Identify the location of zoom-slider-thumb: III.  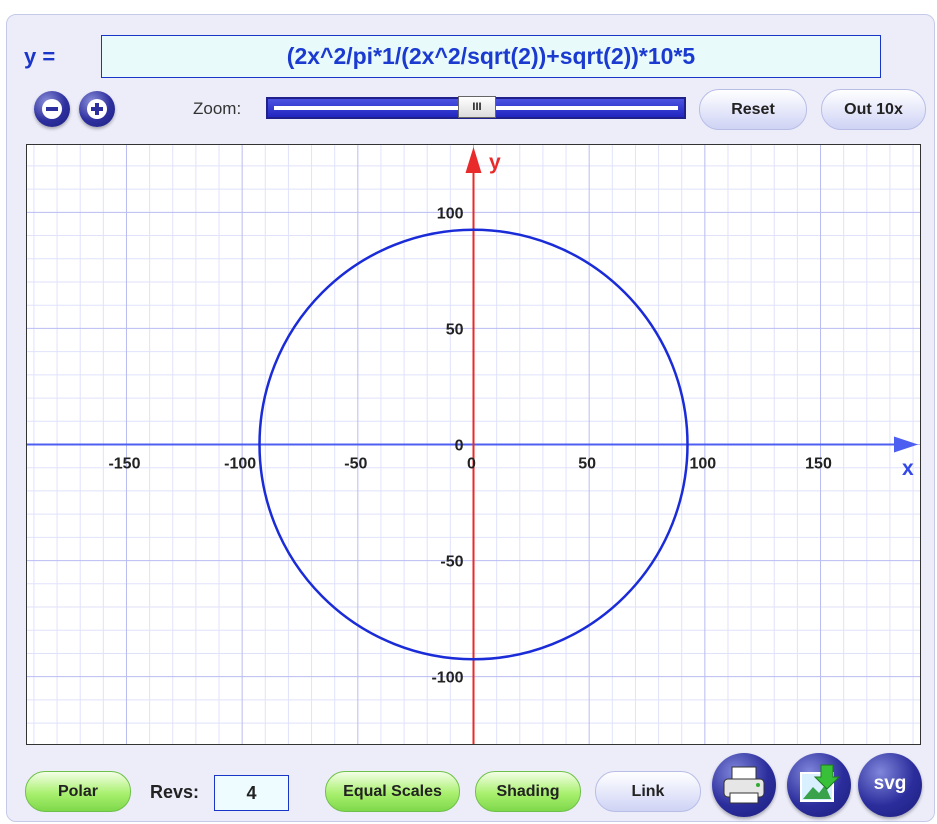
(477, 107).